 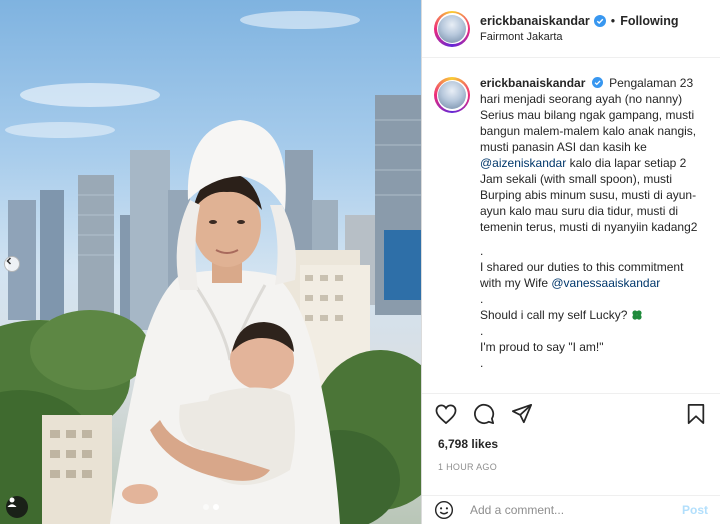 I want to click on user-tag-button, so click(x=17, y=507).